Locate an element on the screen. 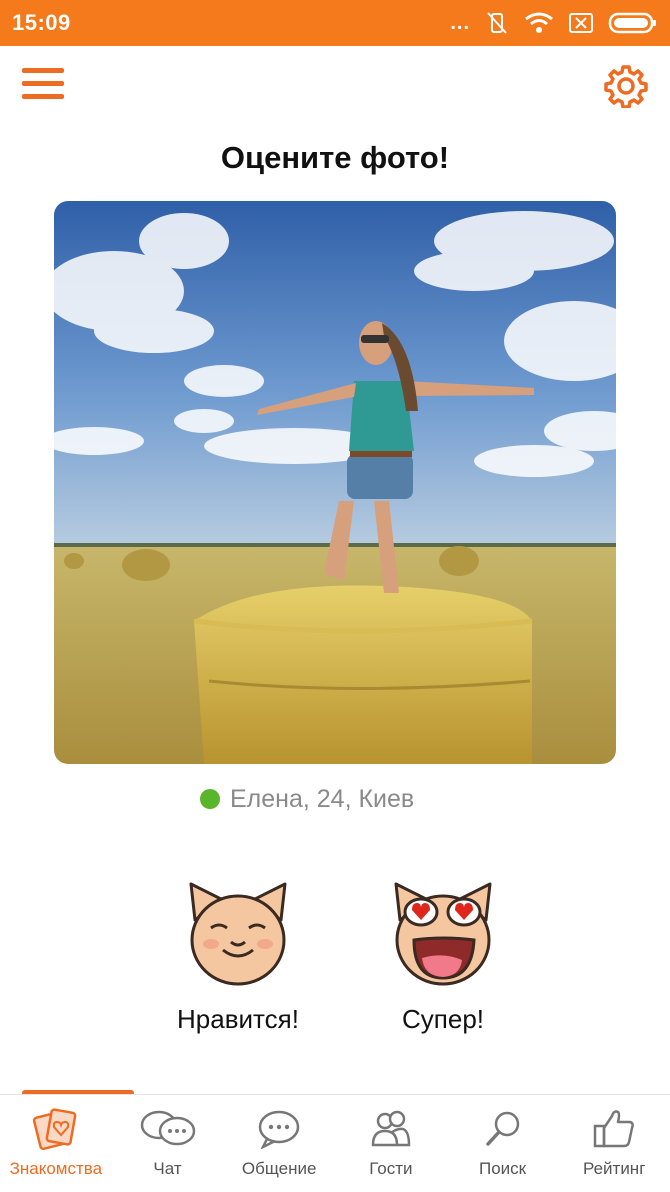  menu-button is located at coordinates (43, 86).